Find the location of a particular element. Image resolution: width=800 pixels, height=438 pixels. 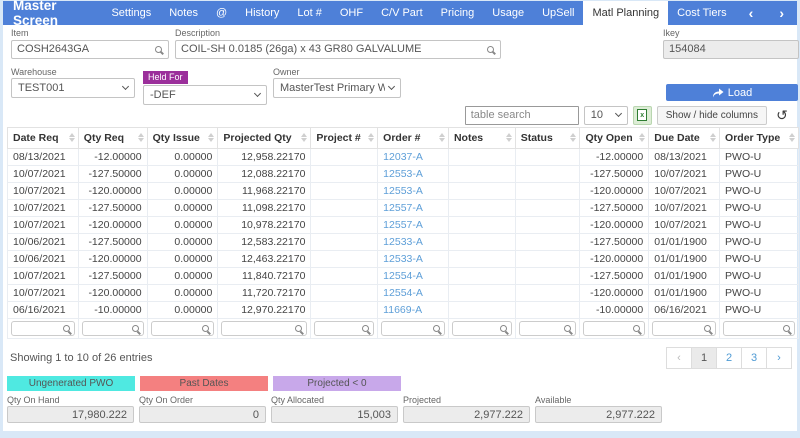

description-input is located at coordinates (338, 49).